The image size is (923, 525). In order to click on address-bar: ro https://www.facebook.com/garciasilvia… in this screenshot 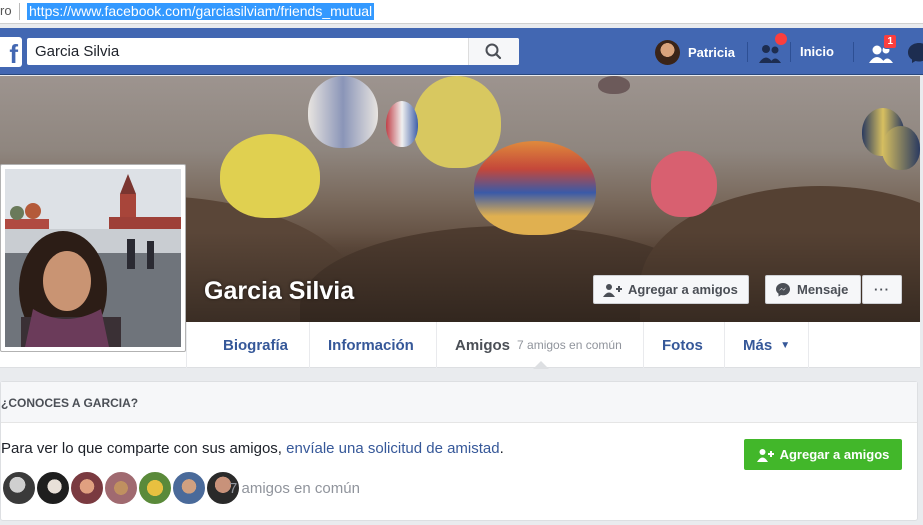, I will do `click(461, 12)`.